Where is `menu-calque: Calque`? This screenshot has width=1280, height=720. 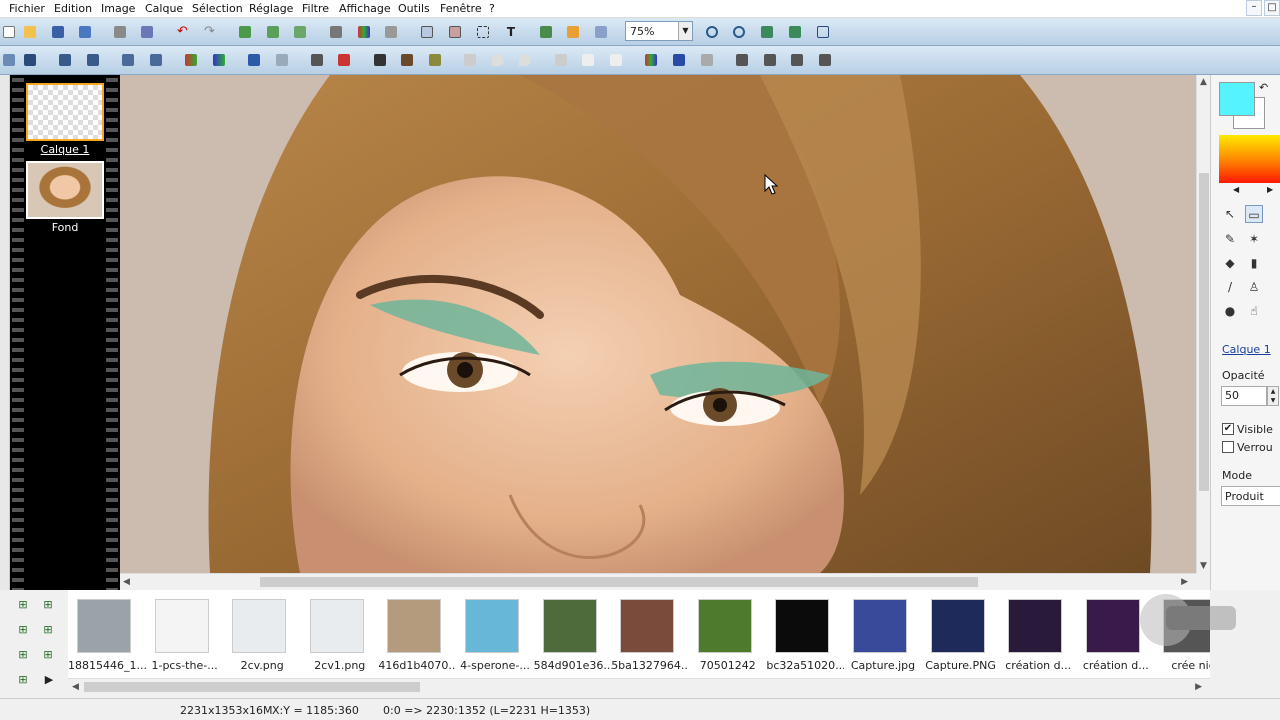
menu-calque: Calque is located at coordinates (164, 8).